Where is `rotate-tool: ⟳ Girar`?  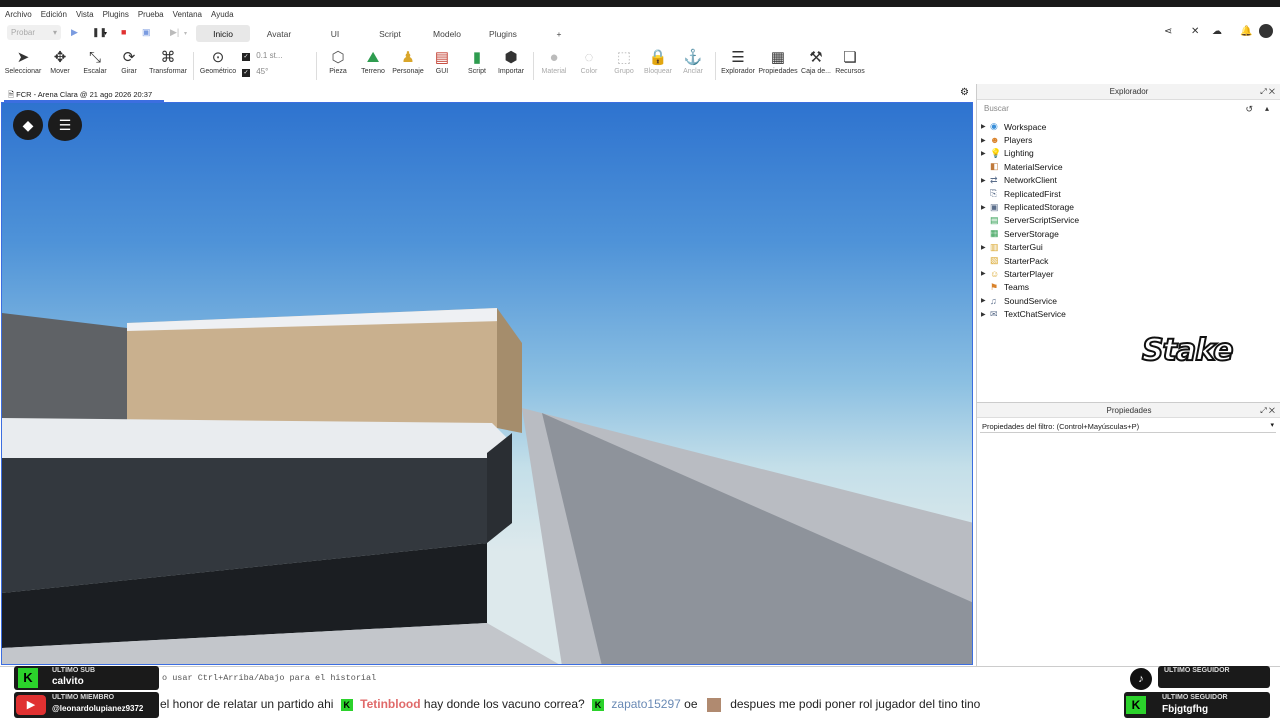
rotate-tool: ⟳ Girar is located at coordinates (129, 61).